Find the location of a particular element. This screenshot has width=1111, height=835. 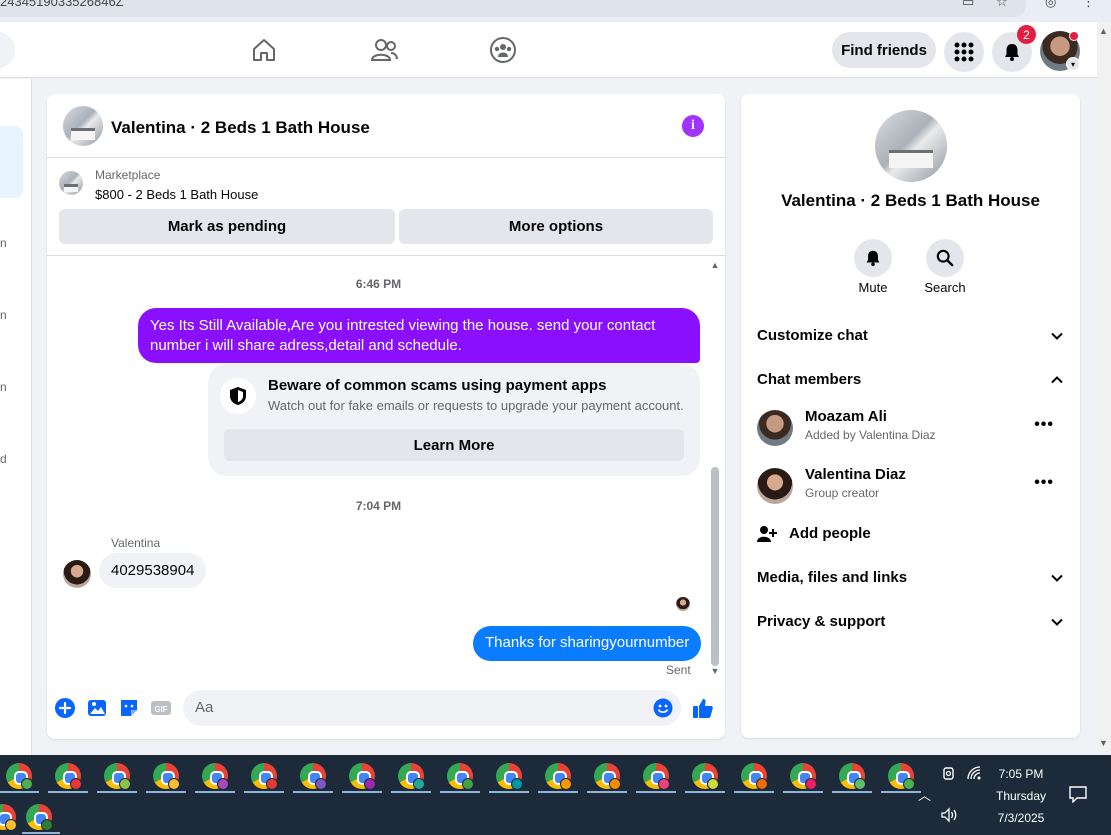

mark-as-pending-button: Mark as pending is located at coordinates (227, 226).